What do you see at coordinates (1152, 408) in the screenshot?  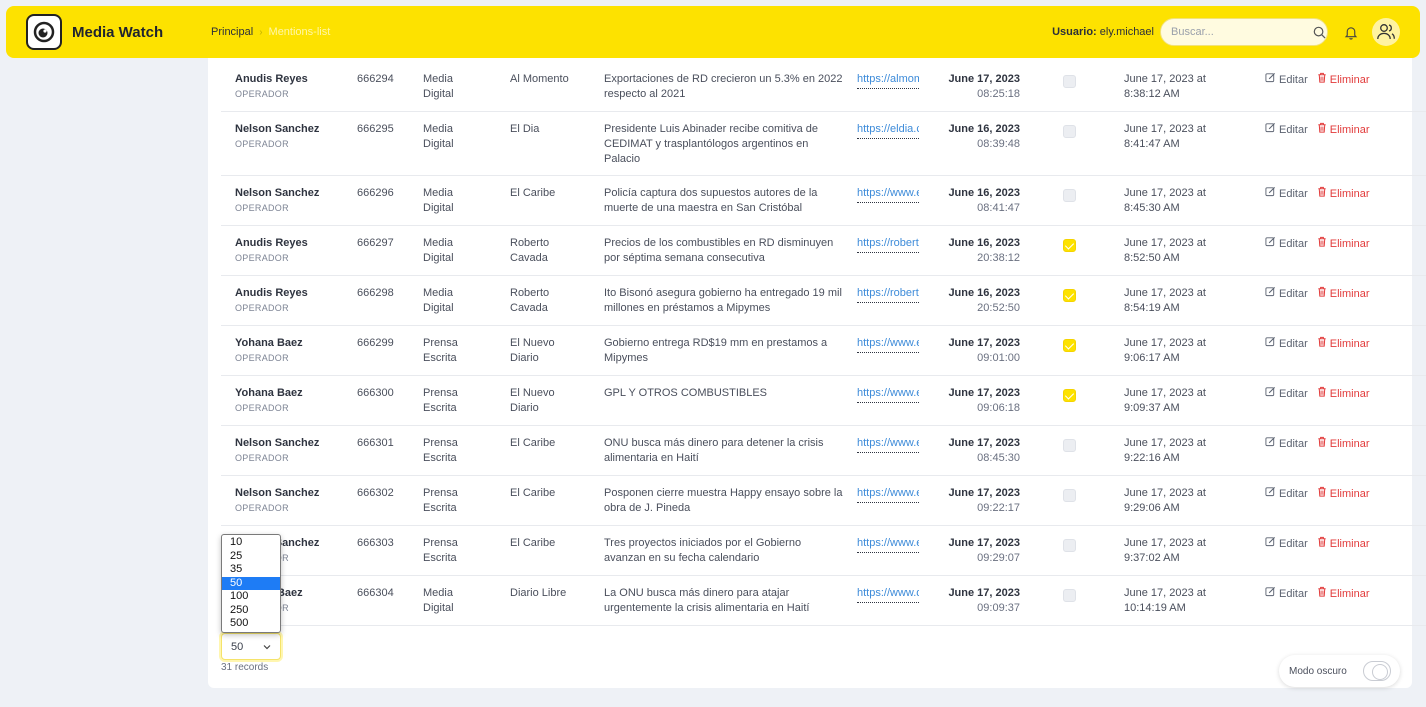 I see `created-time: 9:09:37 AM` at bounding box center [1152, 408].